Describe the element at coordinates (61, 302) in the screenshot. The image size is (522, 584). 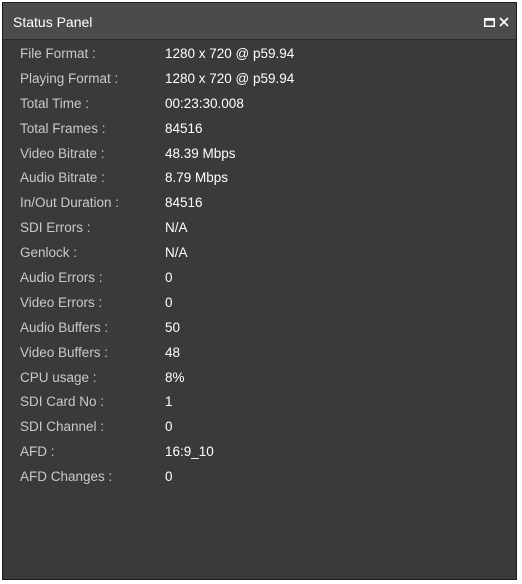
I see `row-label: Video Errors :` at that location.